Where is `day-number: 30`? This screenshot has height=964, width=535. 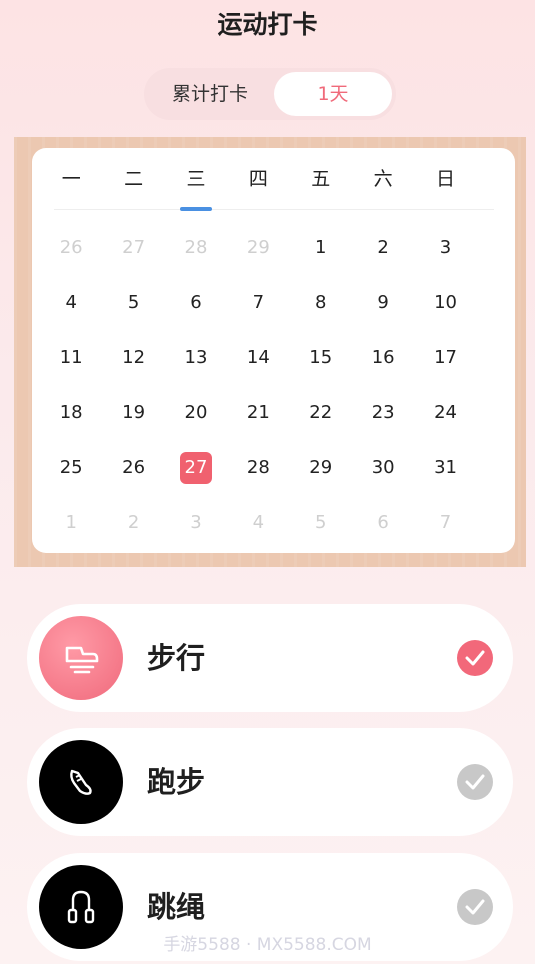
day-number: 30 is located at coordinates (383, 467).